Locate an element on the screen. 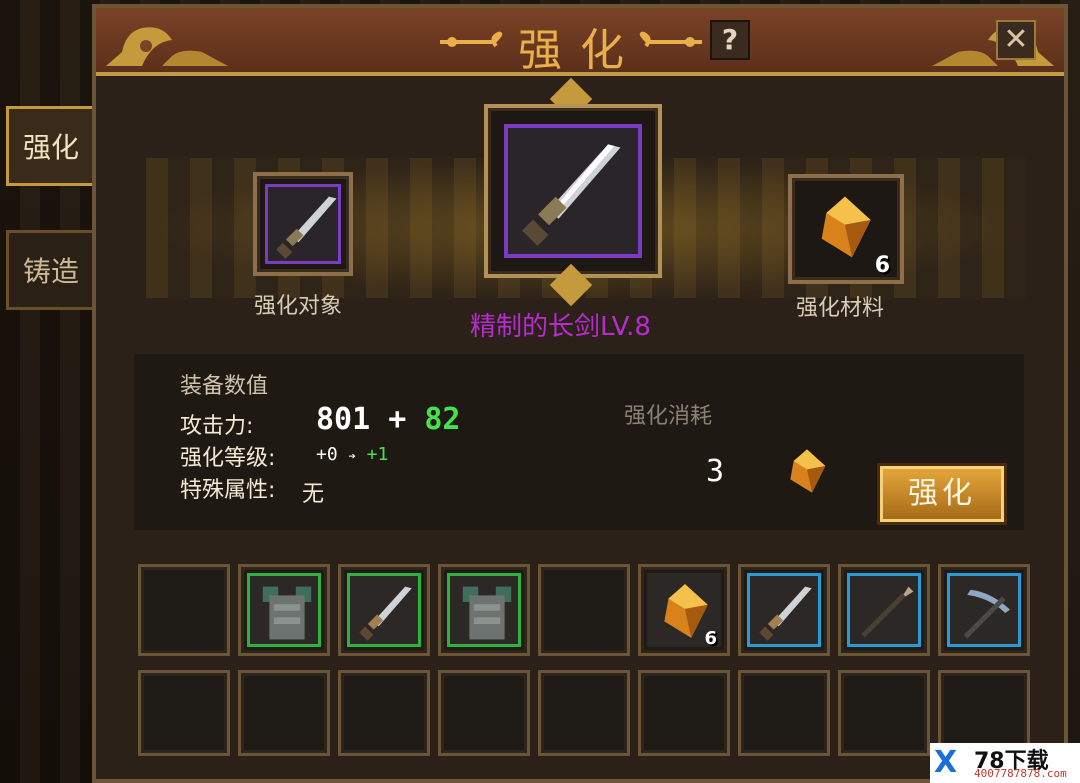 Image resolution: width=1080 pixels, height=783 pixels. material-slot: 6 is located at coordinates (846, 229).